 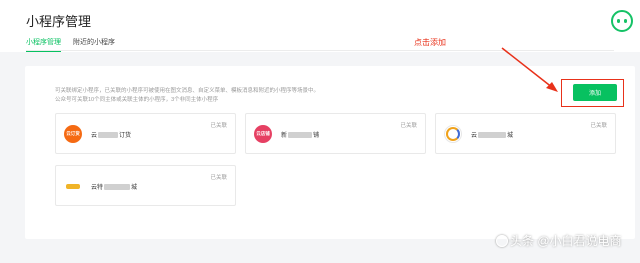 I want to click on watermark: 头条 @小白君说电商, so click(x=559, y=240).